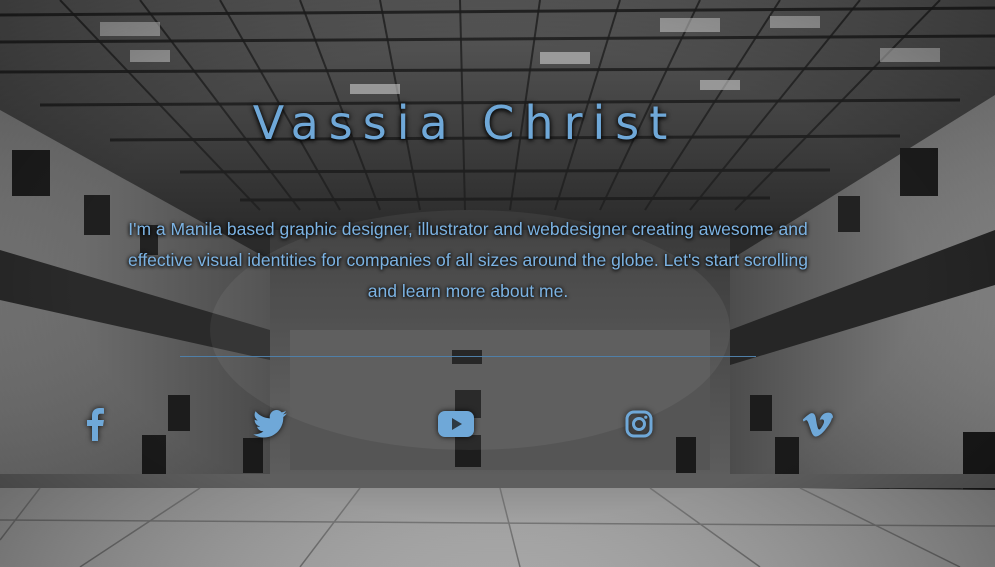  I want to click on facebook-icon, so click(95, 424).